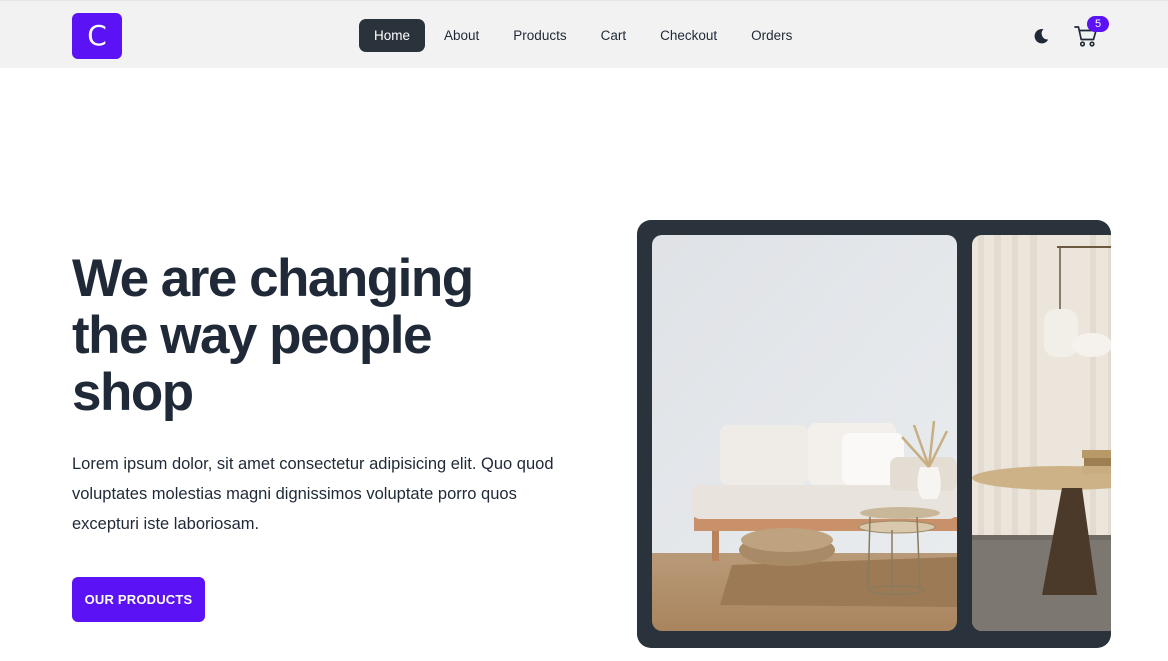 The width and height of the screenshot is (1168, 661). Describe the element at coordinates (1098, 24) in the screenshot. I see `cart-count-badge: 5` at that location.